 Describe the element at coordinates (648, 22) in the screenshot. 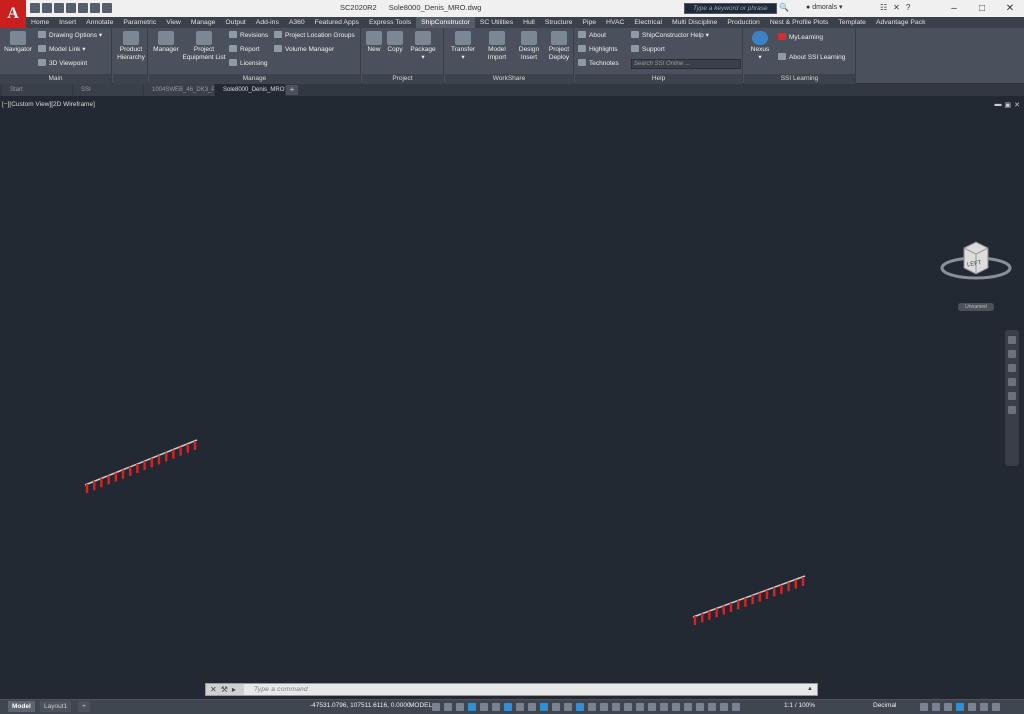

I see `tab-electrical: Electrical` at that location.